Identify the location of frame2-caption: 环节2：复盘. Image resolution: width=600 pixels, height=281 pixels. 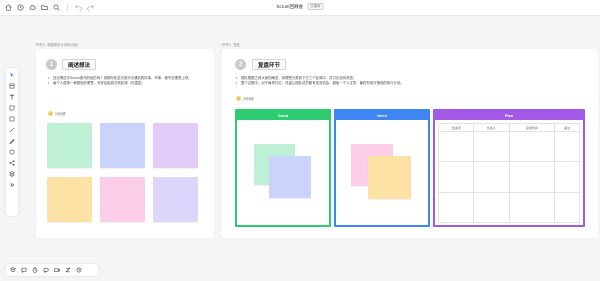
(231, 45).